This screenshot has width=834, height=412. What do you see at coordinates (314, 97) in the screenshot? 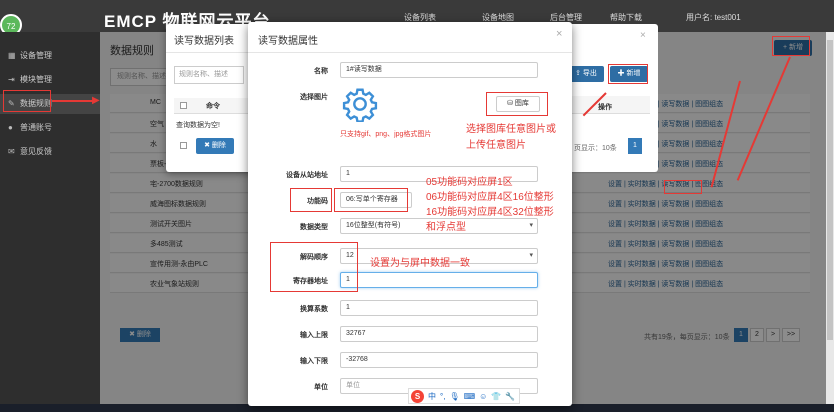
I see `image-label: 选择图片` at bounding box center [314, 97].